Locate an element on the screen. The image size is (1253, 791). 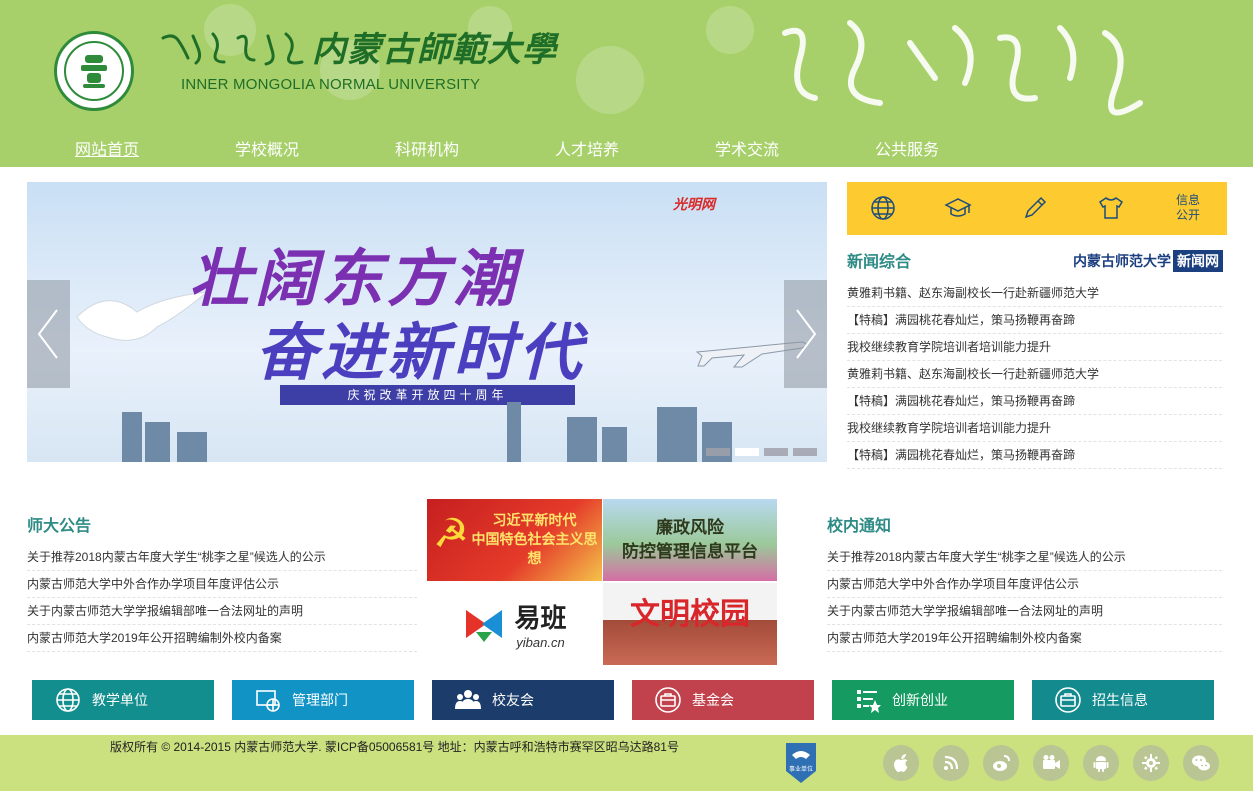
party-emblem-icon: ☭ is located at coordinates (451, 534).